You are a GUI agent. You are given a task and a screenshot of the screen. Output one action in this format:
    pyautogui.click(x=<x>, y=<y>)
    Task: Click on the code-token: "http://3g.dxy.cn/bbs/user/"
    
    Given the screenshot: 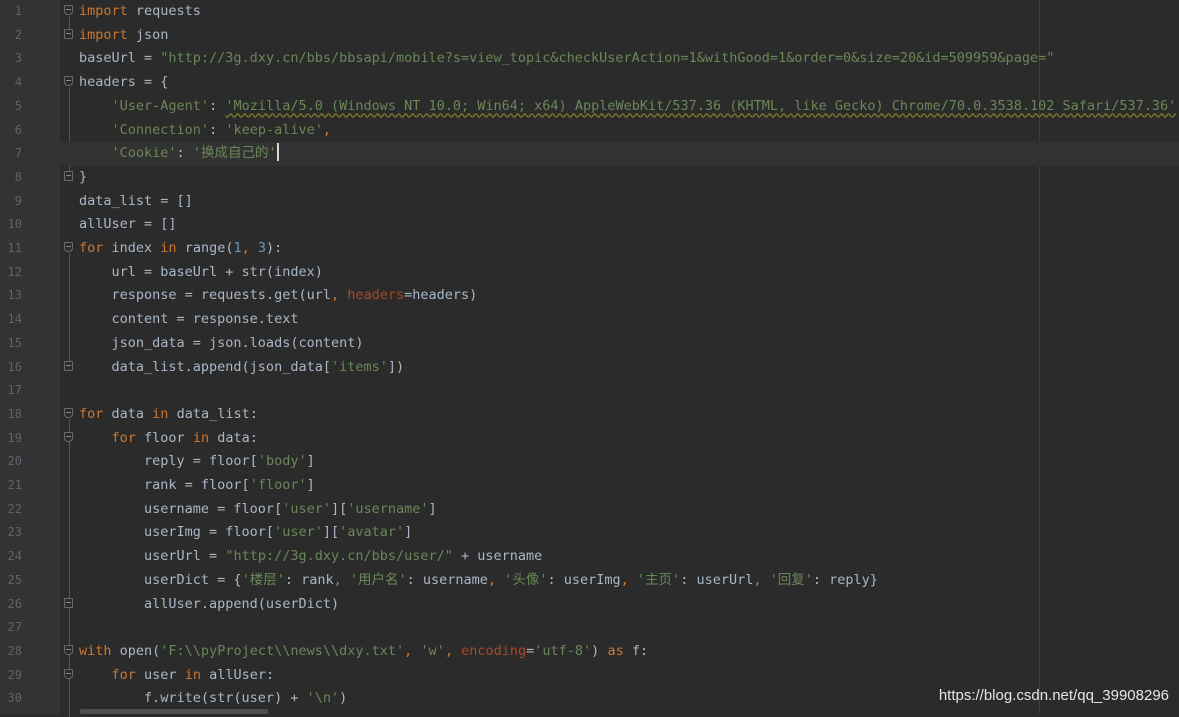 What is the action you would take?
    pyautogui.click(x=339, y=556)
    